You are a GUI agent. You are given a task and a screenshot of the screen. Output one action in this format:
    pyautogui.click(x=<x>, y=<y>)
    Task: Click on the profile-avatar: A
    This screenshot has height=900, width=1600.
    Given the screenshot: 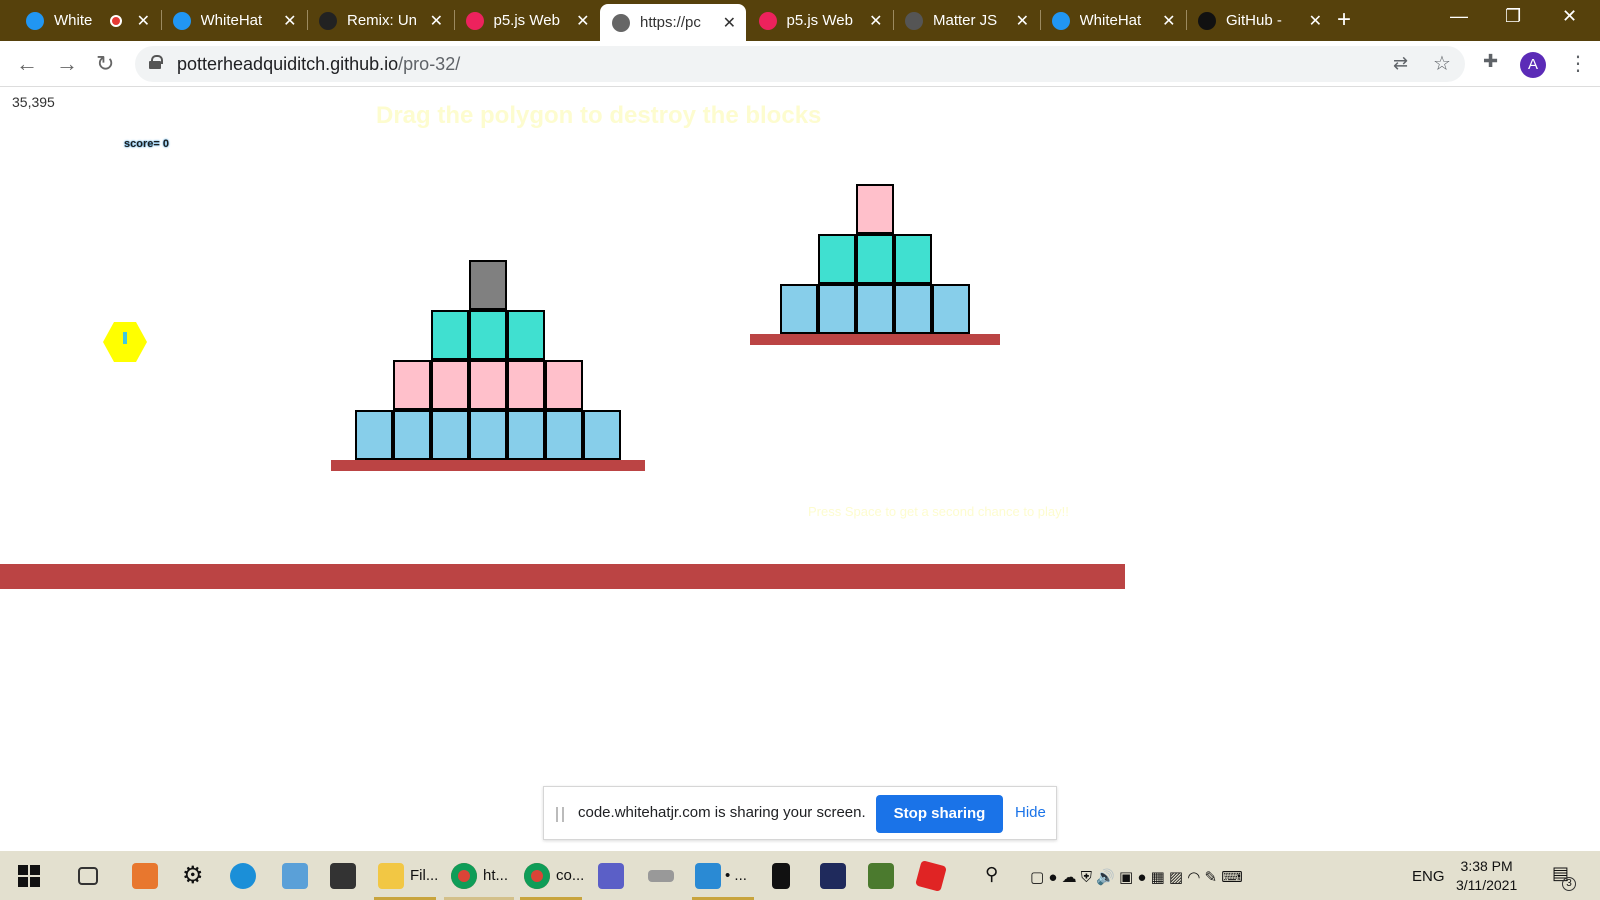 What is the action you would take?
    pyautogui.click(x=1533, y=65)
    